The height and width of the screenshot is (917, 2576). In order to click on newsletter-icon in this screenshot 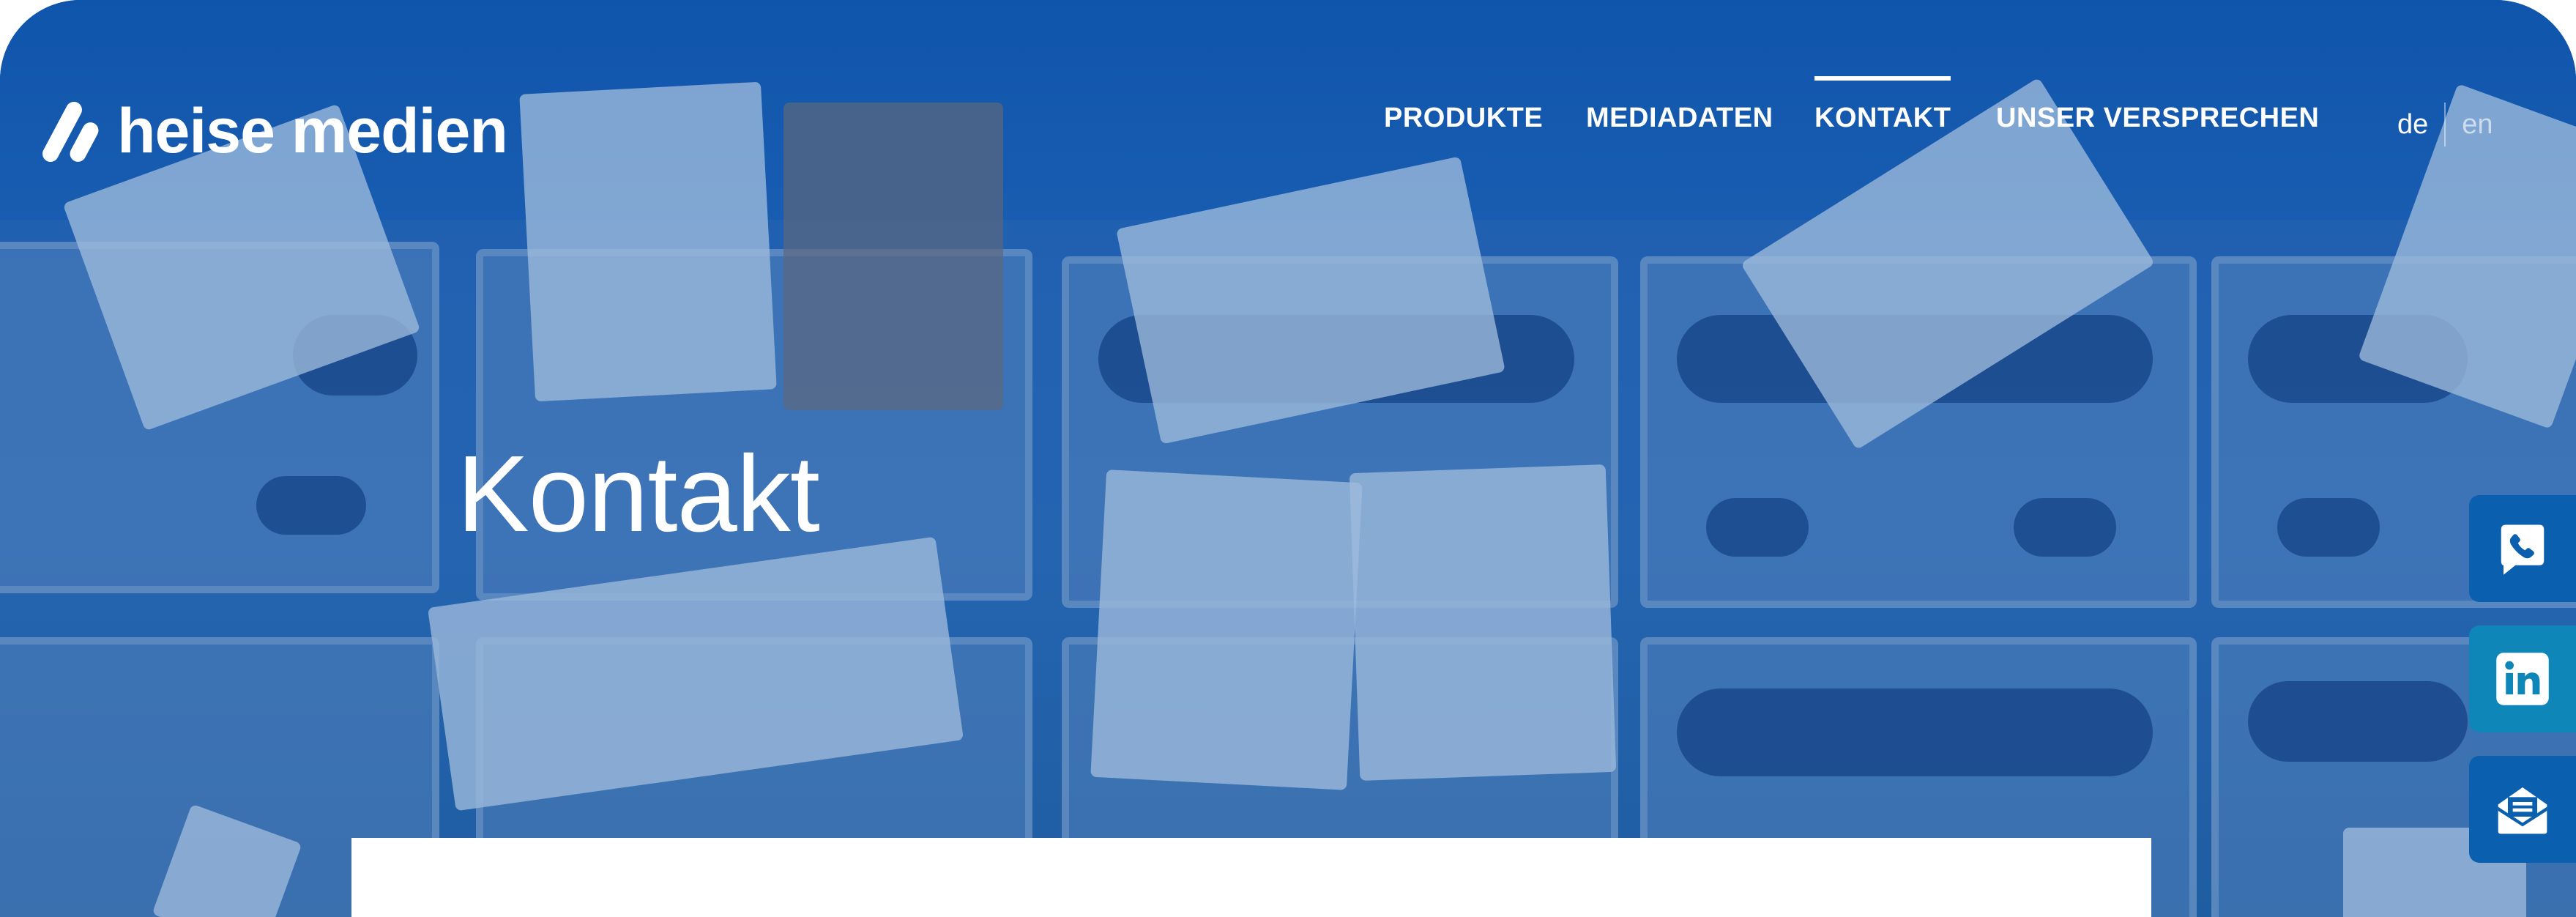, I will do `click(2522, 810)`.